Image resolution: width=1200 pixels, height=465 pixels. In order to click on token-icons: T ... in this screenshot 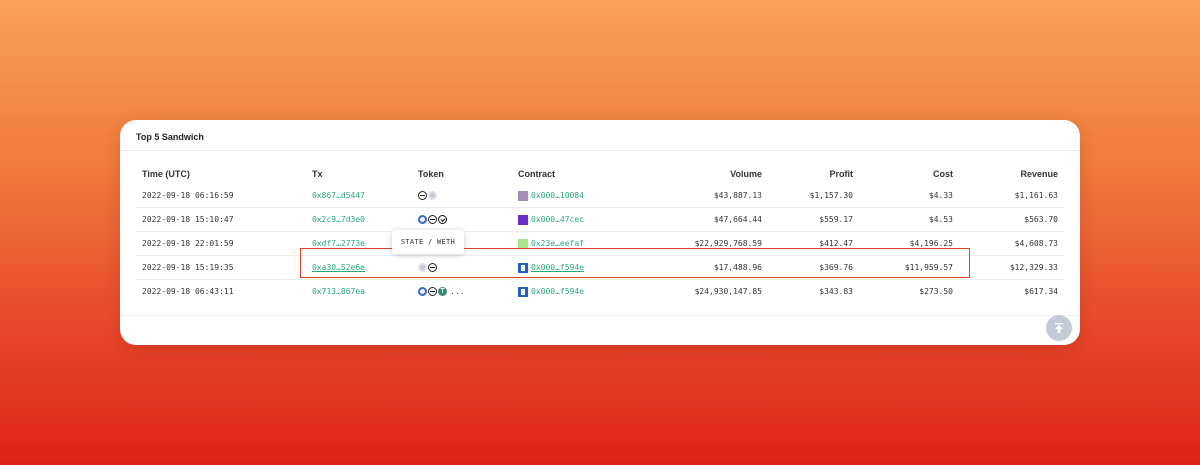, I will do `click(462, 291)`.